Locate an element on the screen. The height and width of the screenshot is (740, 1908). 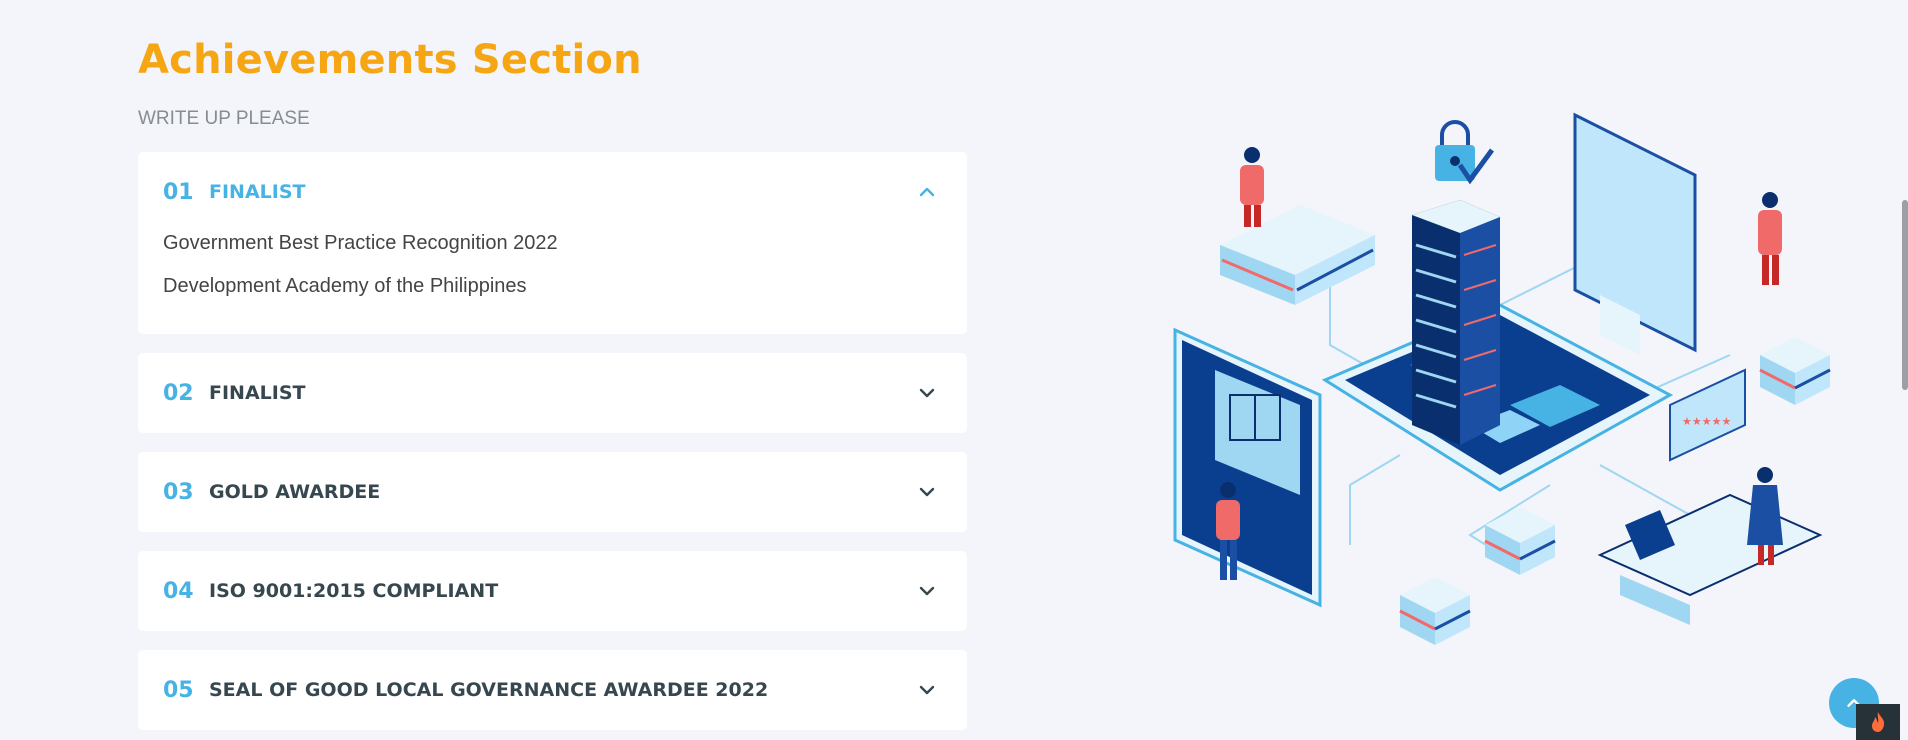
flame-icon is located at coordinates (1878, 722).